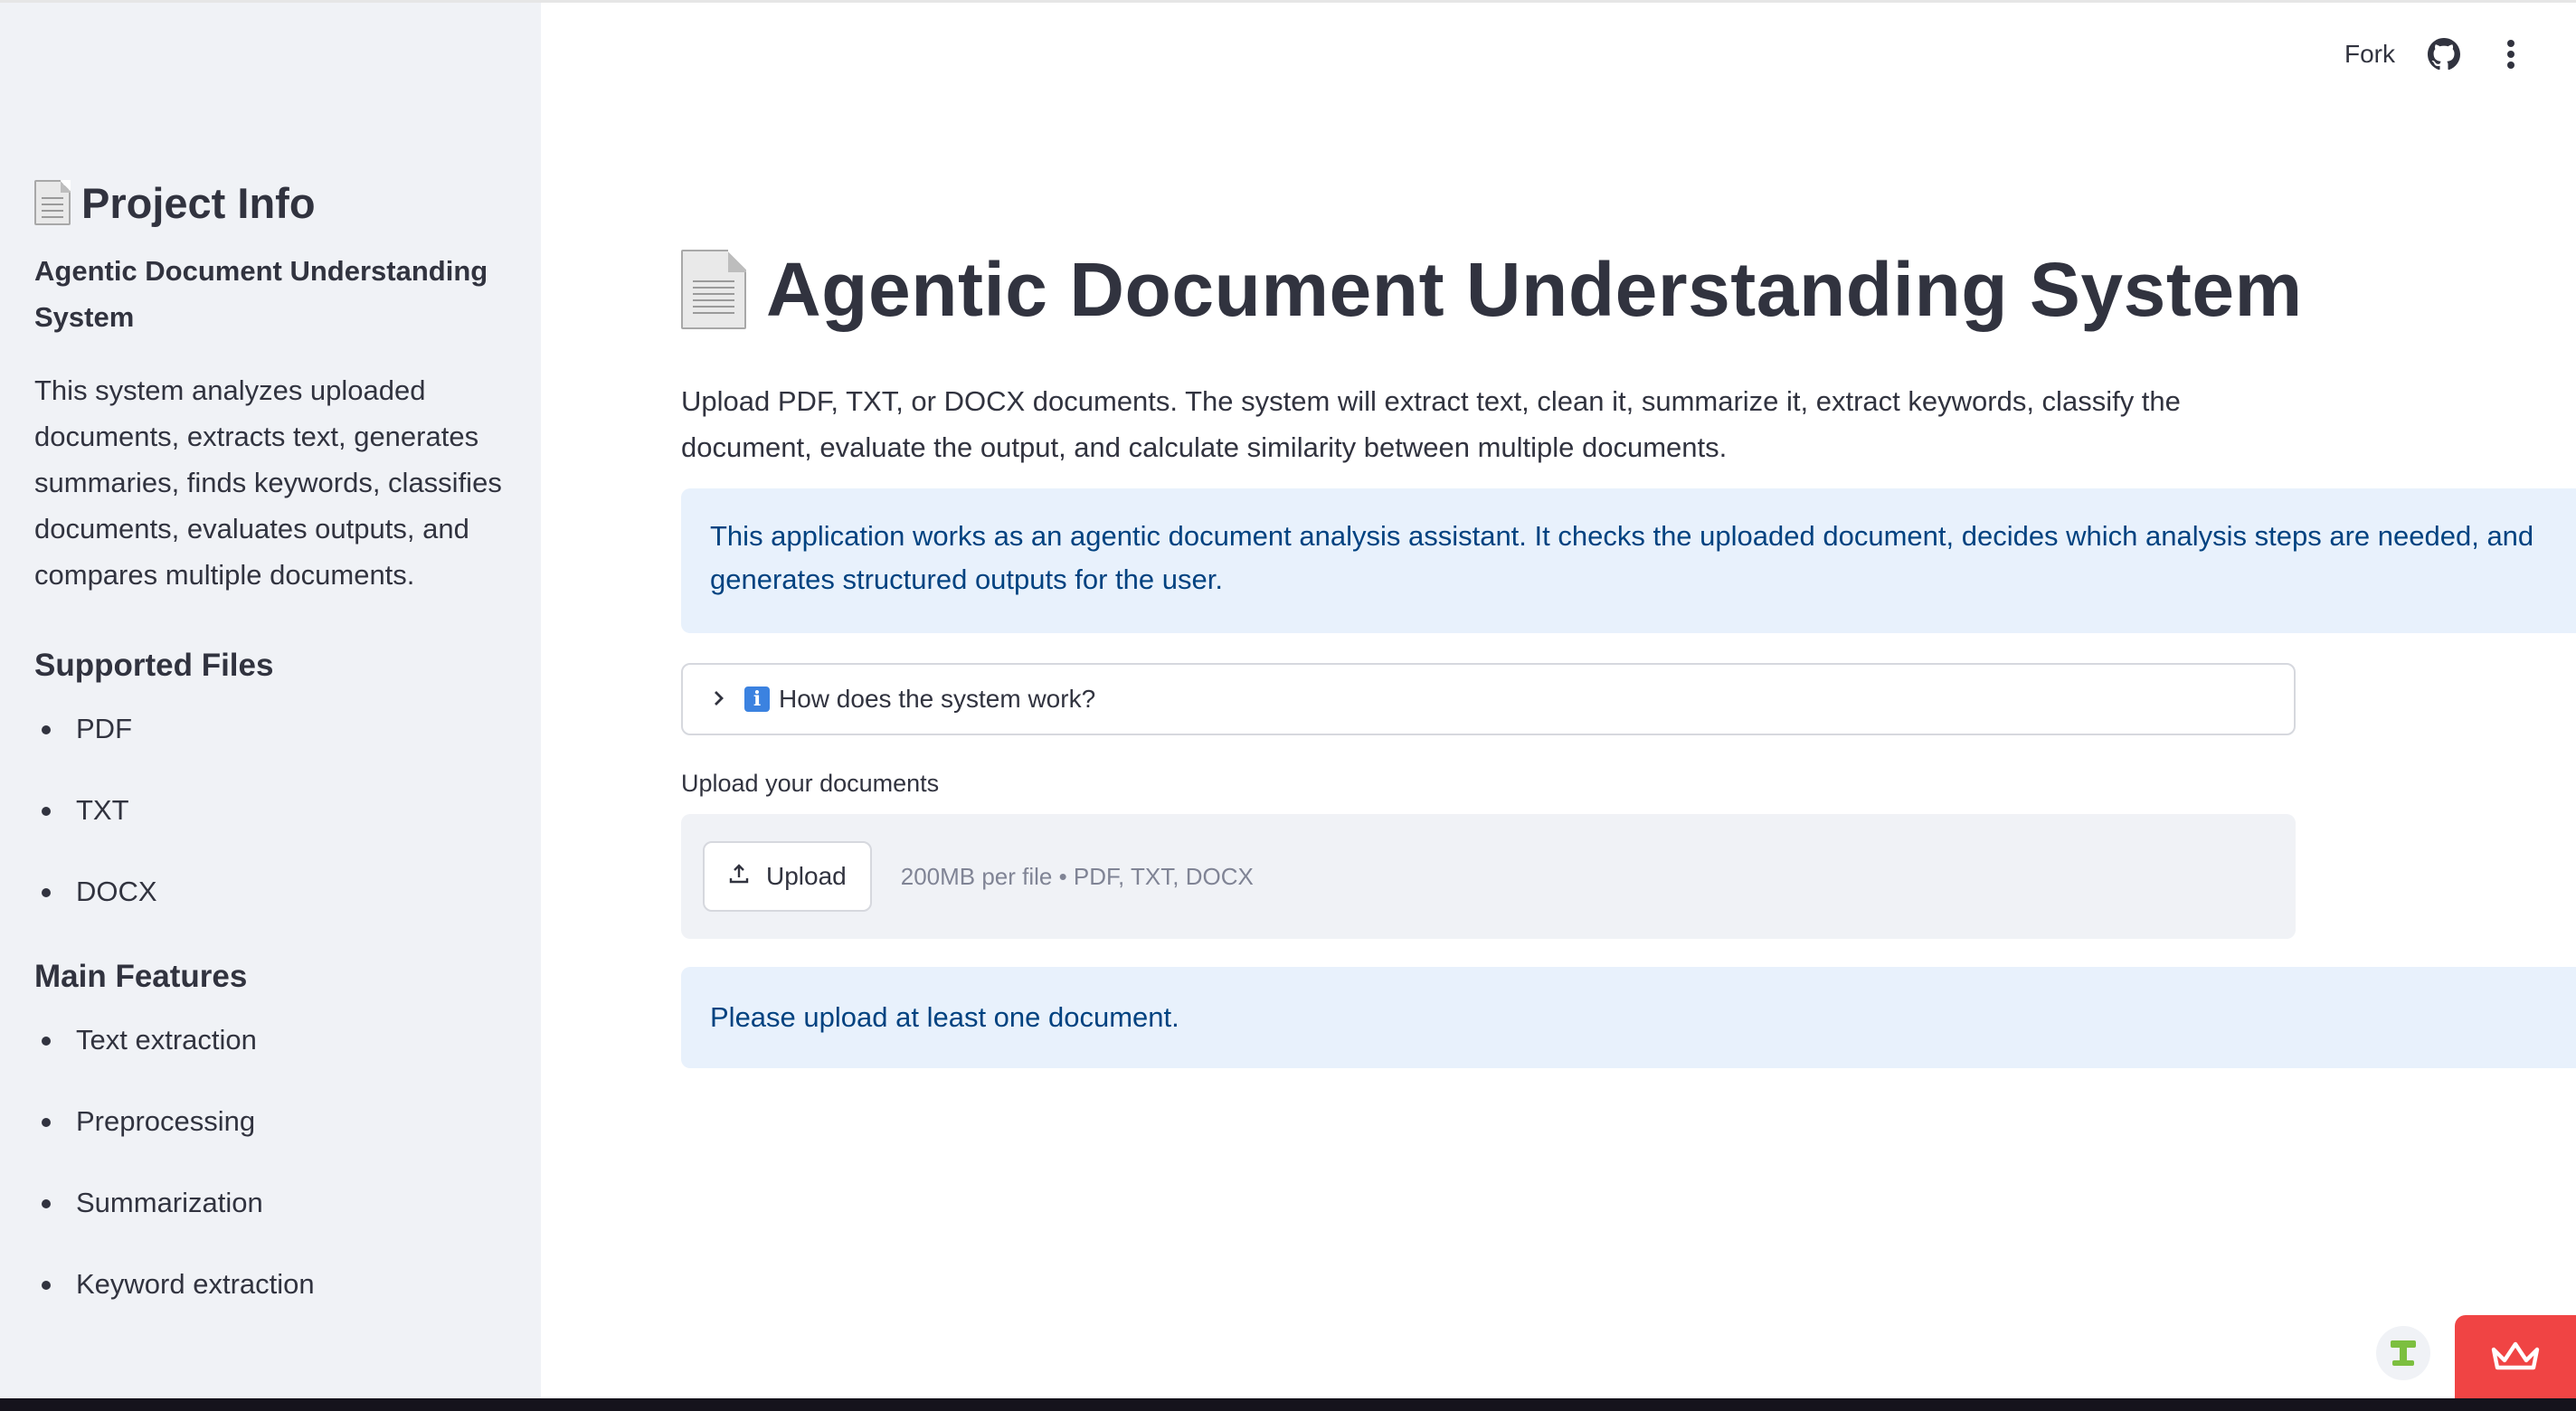 The height and width of the screenshot is (1411, 2576). I want to click on info-icon: i, so click(757, 700).